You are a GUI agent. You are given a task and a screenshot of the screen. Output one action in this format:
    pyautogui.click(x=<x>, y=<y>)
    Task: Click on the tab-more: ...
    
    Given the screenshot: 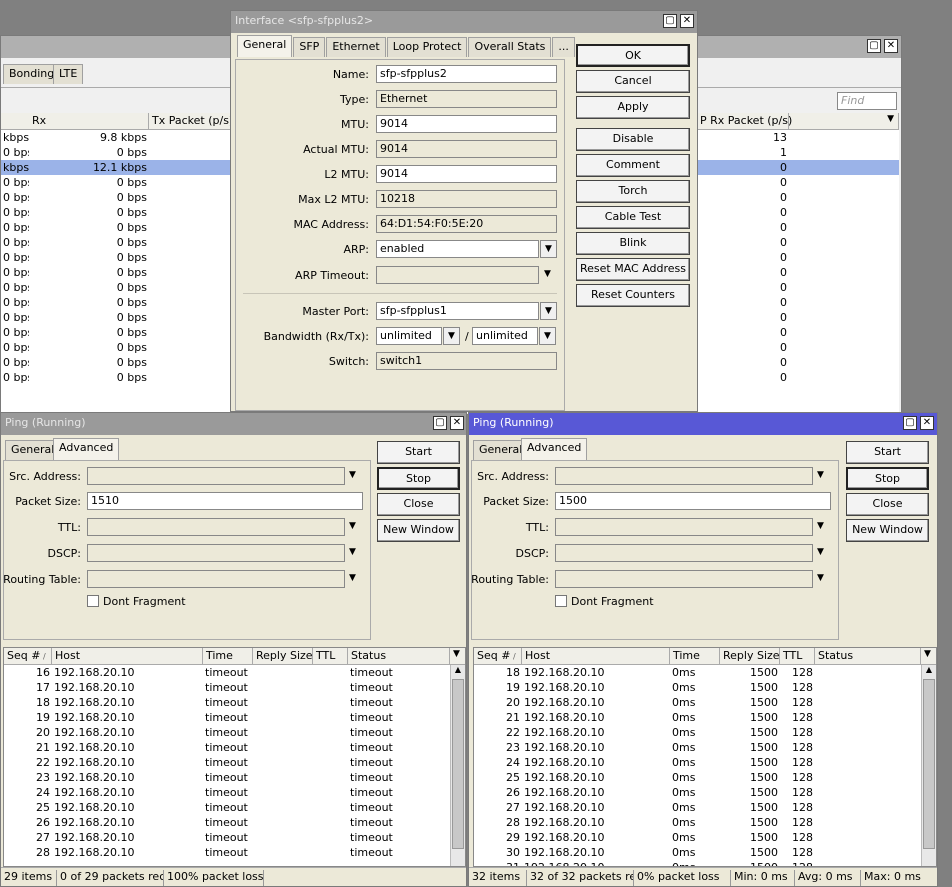 What is the action you would take?
    pyautogui.click(x=563, y=47)
    